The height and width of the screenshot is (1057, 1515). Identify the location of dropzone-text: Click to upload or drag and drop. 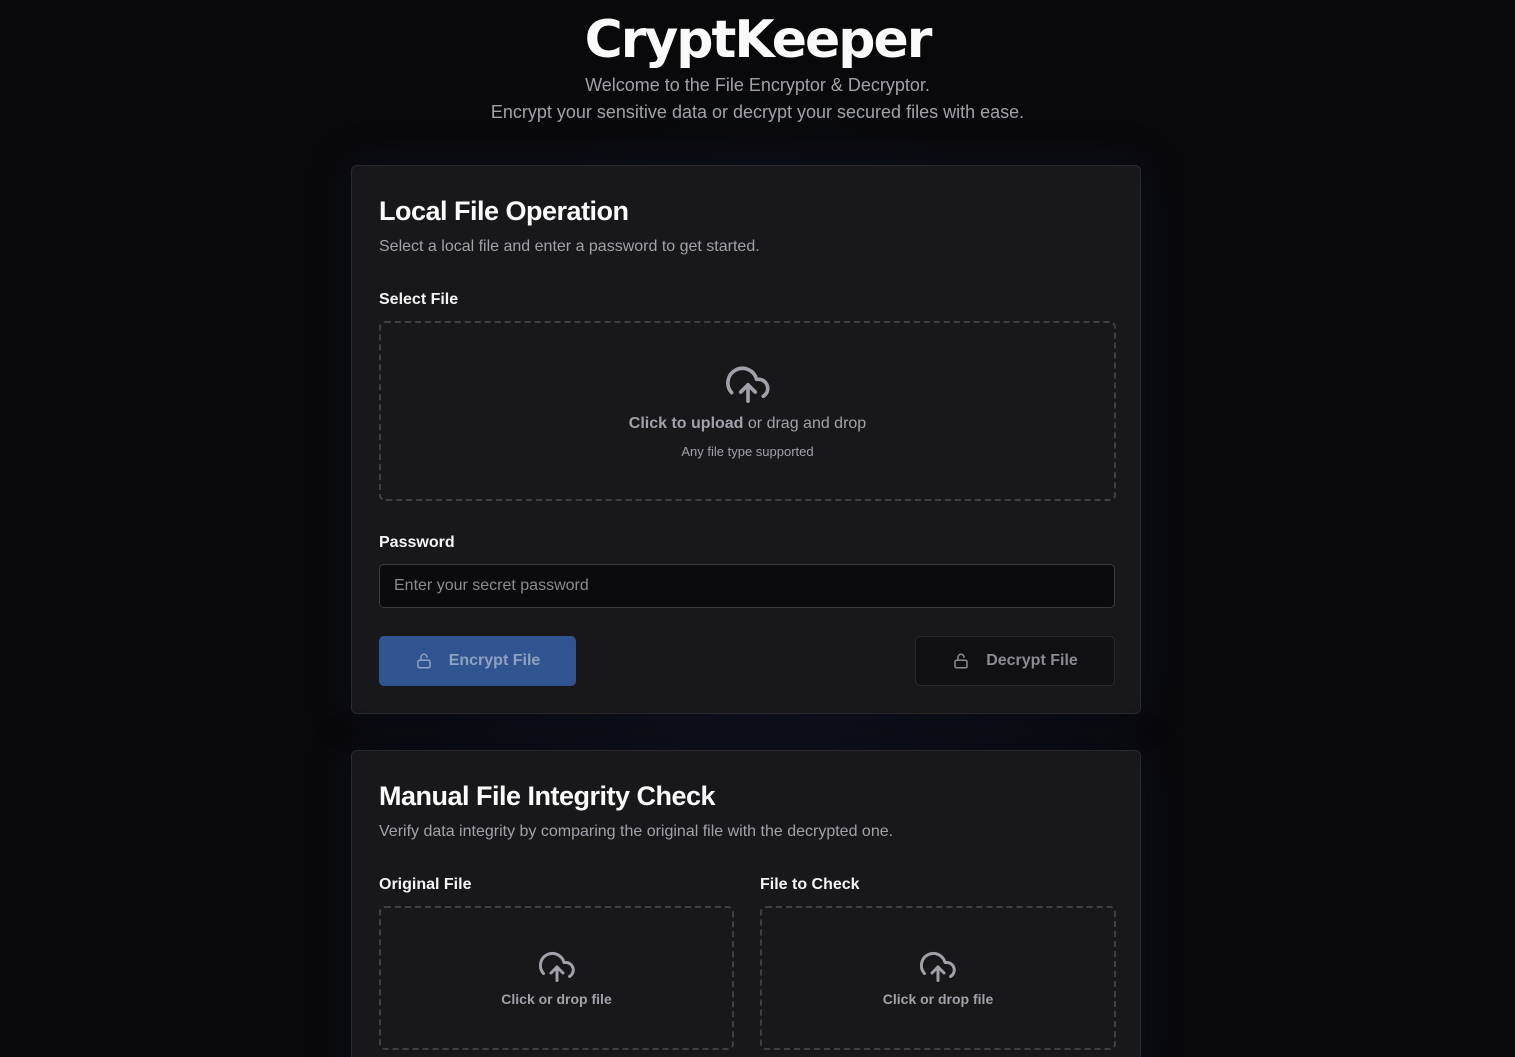
(747, 424).